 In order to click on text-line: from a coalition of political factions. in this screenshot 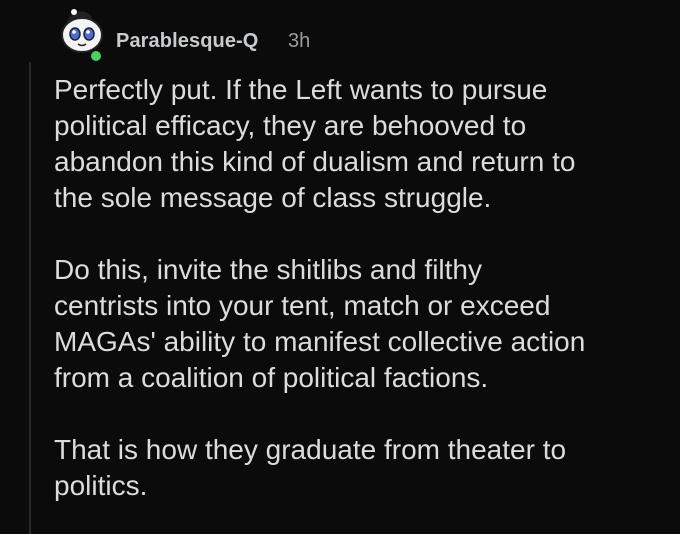, I will do `click(271, 377)`.